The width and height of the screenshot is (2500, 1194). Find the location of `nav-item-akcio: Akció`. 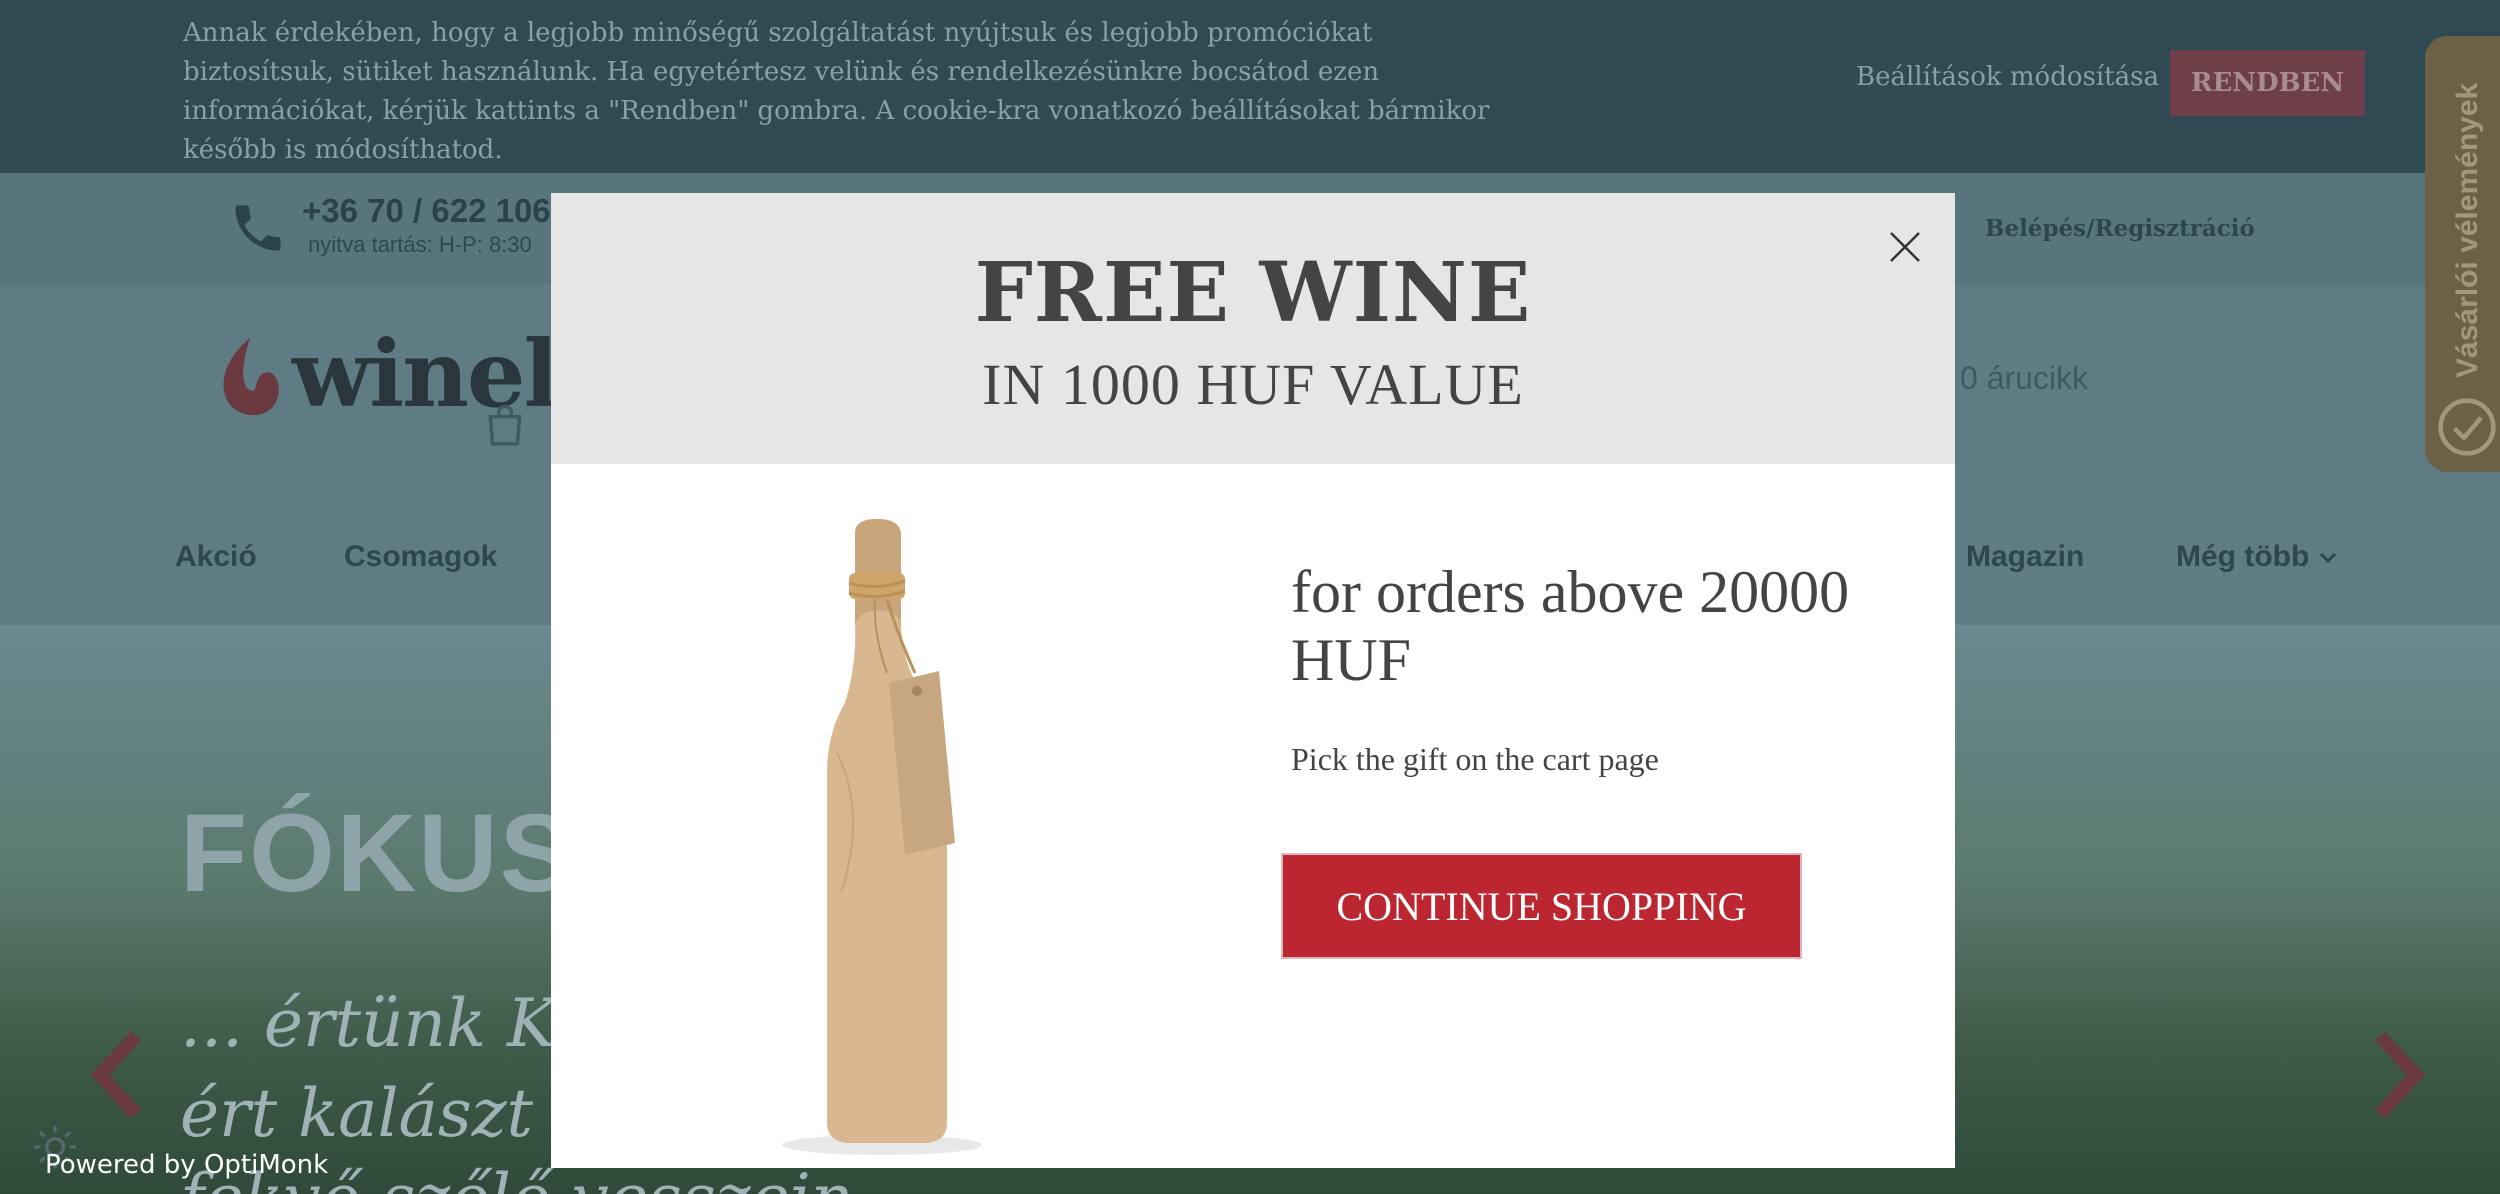

nav-item-akcio: Akció is located at coordinates (216, 557).